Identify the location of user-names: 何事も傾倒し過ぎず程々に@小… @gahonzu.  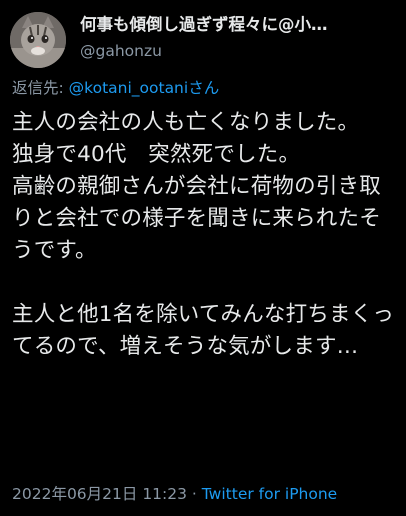
(230, 37).